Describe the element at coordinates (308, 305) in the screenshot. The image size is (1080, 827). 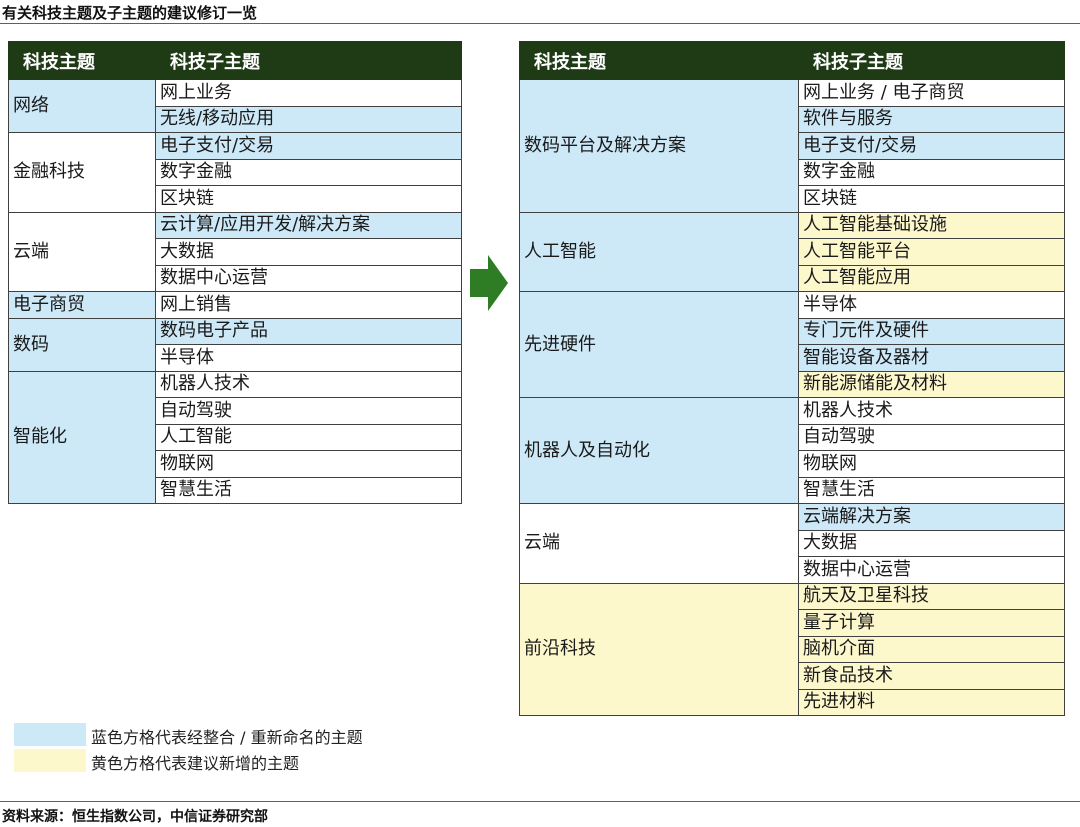
I see `subtheme-cell: 网上销售` at that location.